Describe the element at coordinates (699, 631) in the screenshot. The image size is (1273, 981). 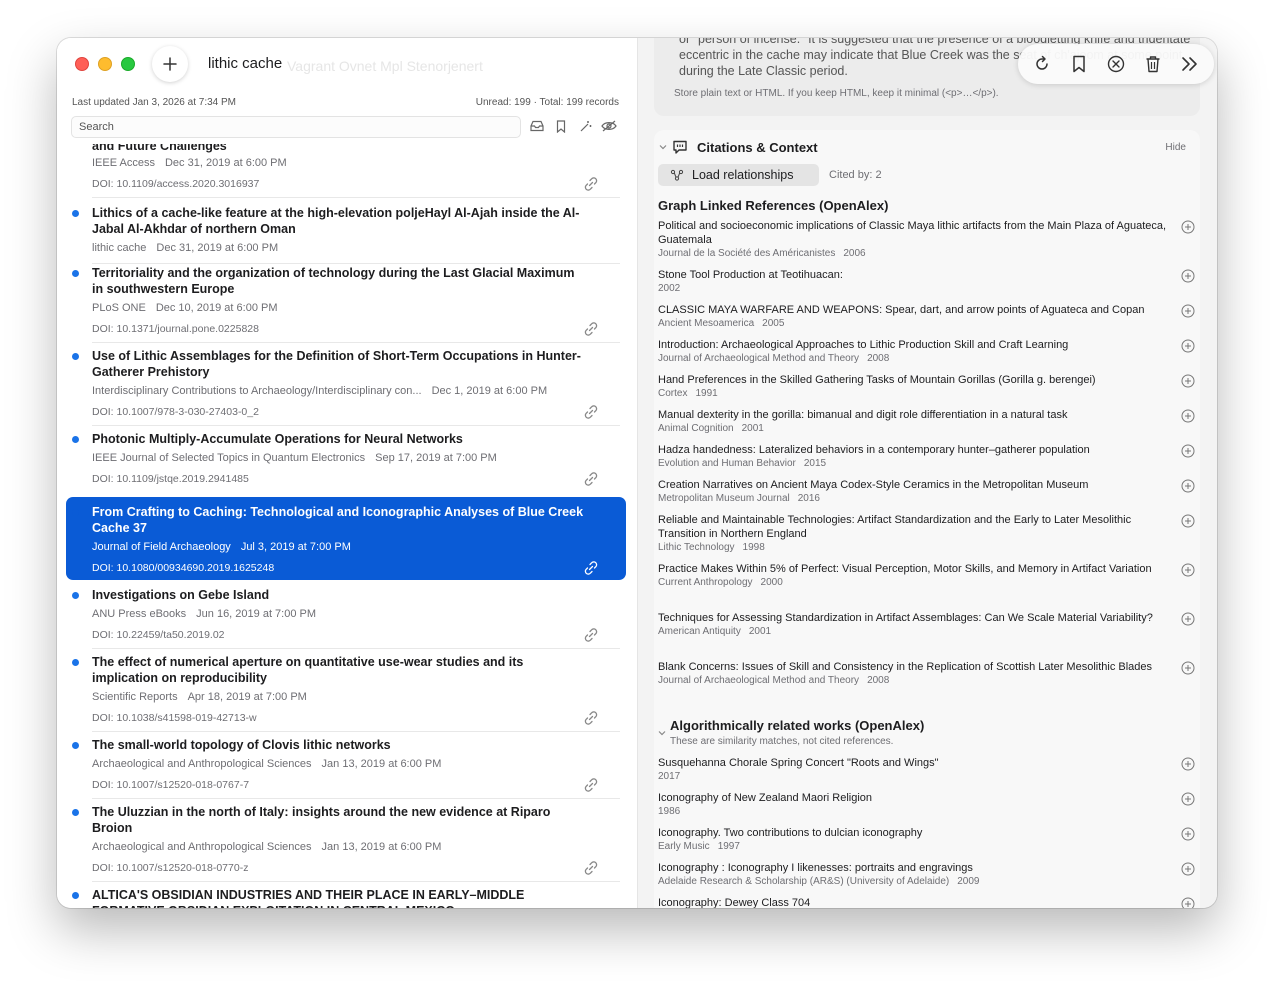
I see `reference-journal: American Antiquity` at that location.